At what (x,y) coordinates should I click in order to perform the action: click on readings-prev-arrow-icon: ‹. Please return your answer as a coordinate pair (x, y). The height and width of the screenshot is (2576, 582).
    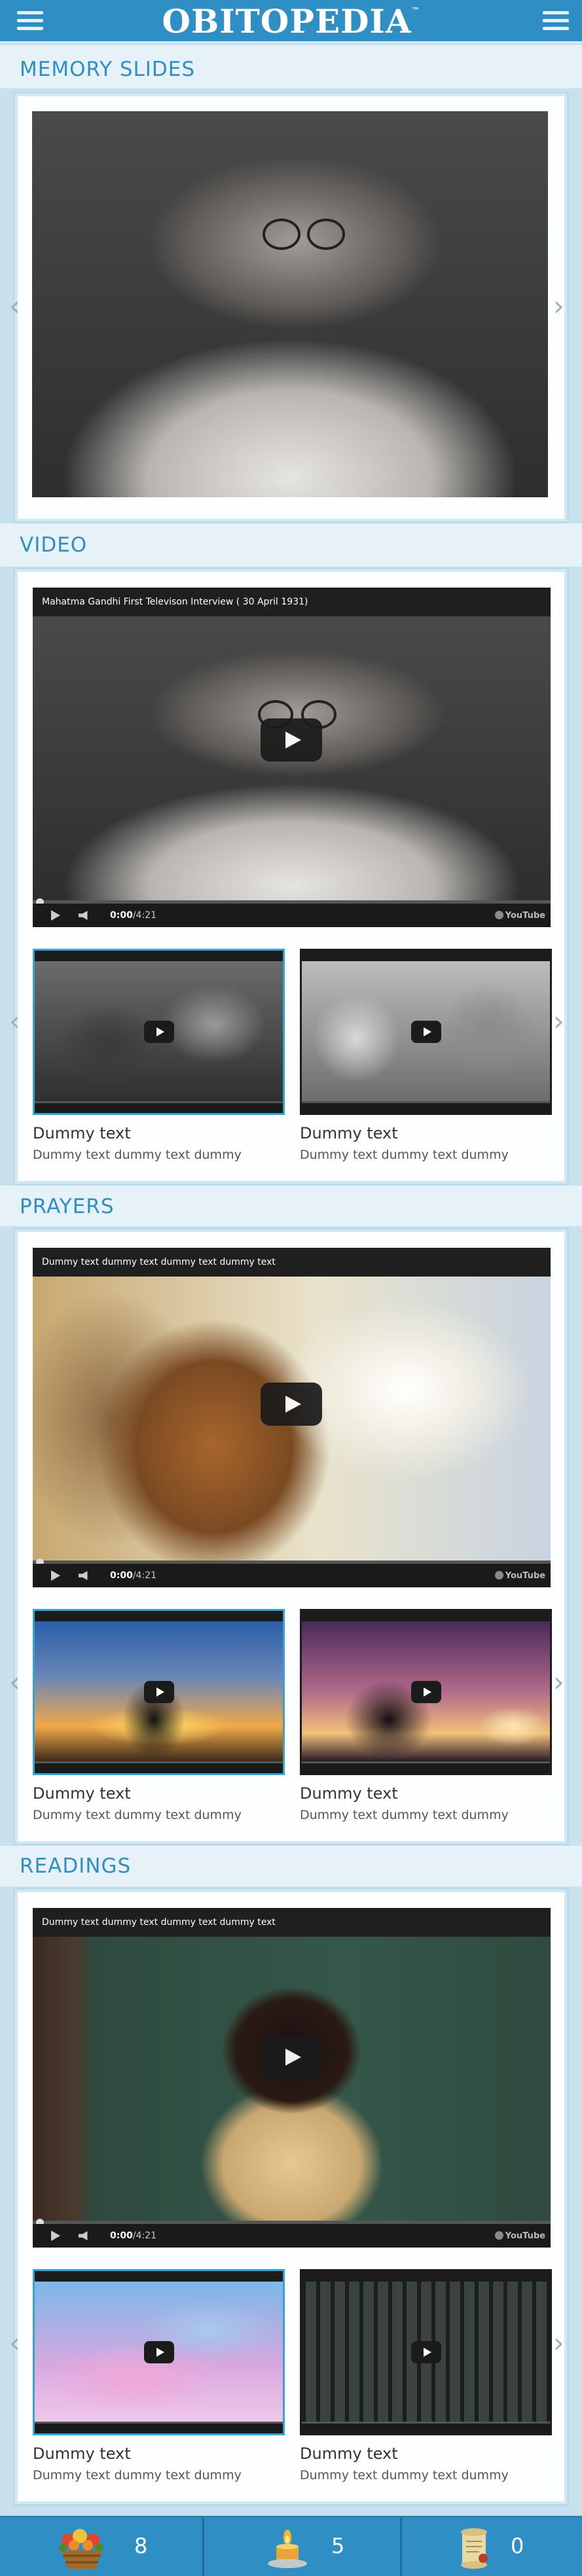
    Looking at the image, I should click on (14, 2343).